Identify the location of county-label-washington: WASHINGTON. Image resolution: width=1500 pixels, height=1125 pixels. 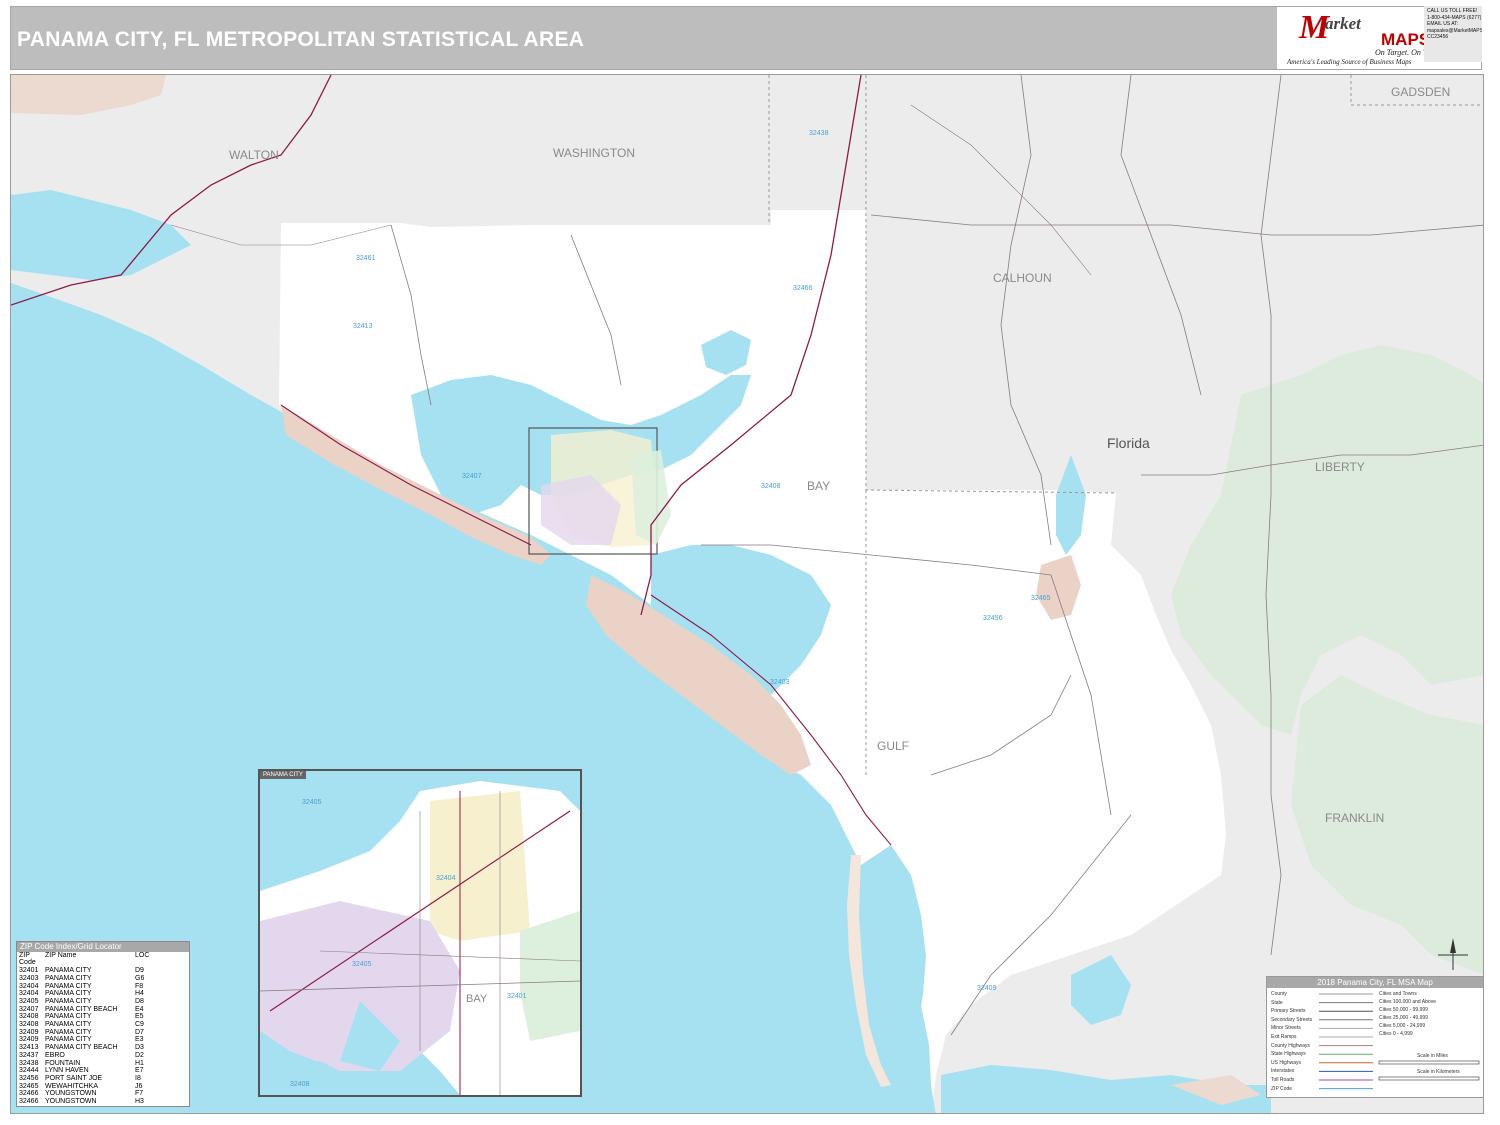
(594, 153).